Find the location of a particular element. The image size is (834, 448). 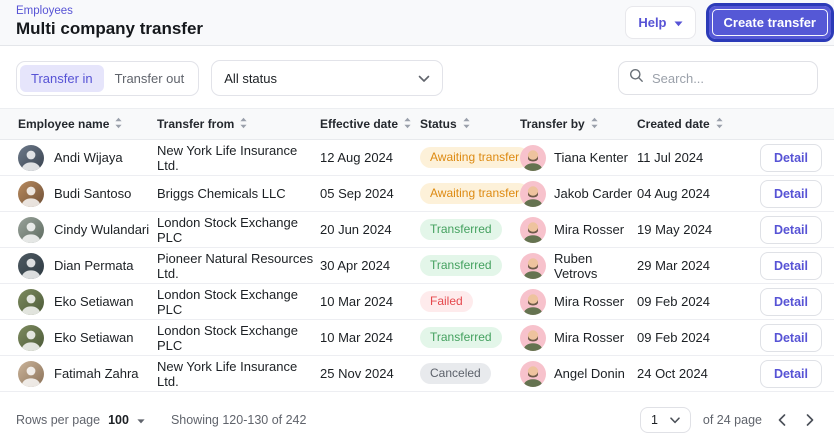

column-header-transfer-by: Transfer by is located at coordinates (578, 124).